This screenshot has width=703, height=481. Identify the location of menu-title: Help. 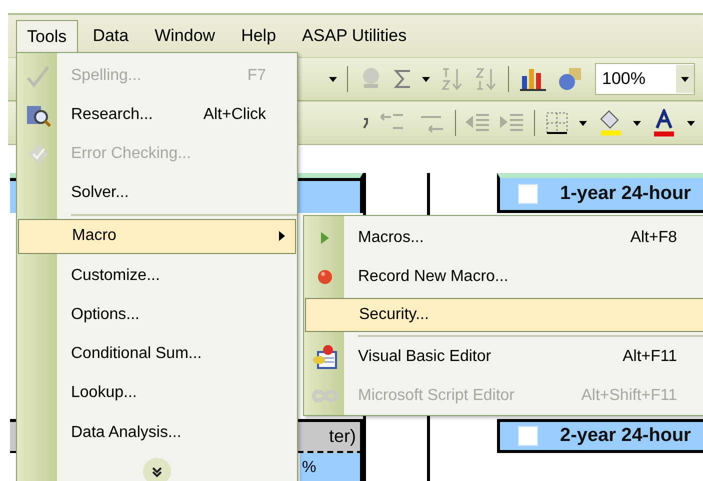
(259, 36).